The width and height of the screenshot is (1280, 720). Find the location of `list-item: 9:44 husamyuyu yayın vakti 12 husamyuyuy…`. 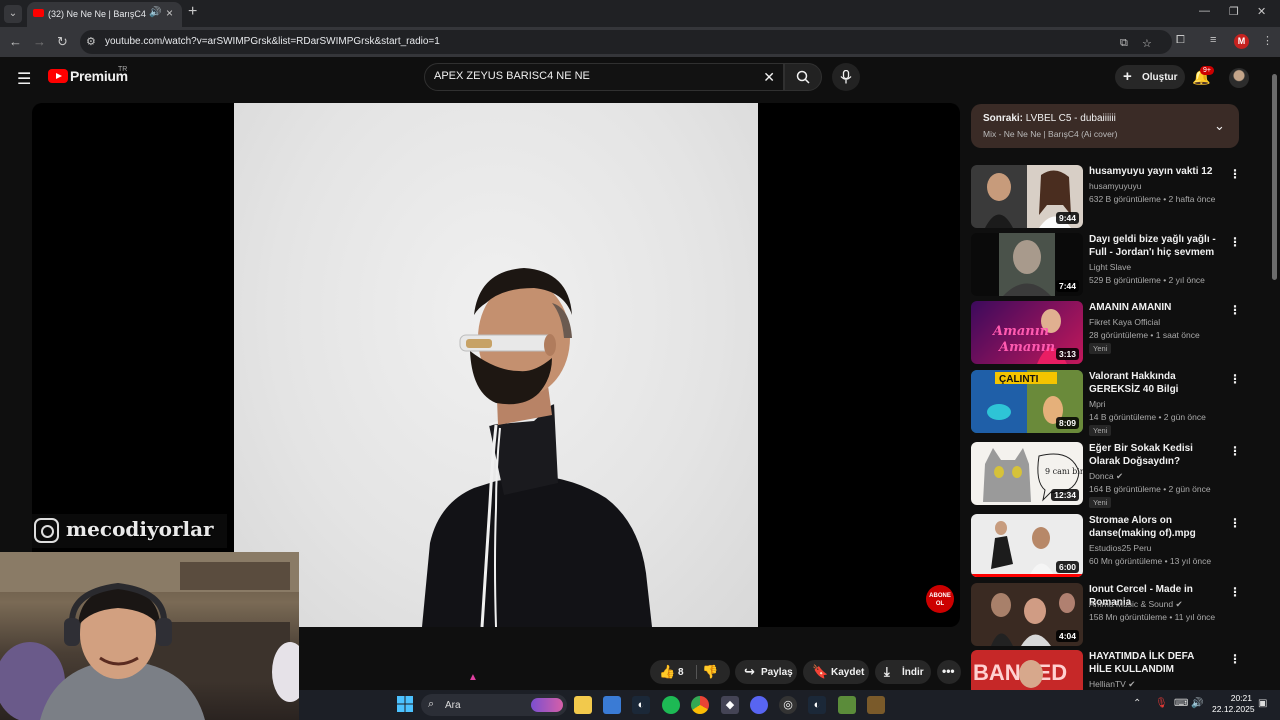

list-item: 9:44 husamyuyu yayın vakti 12 husamyuyuy… is located at coordinates (1106, 197).